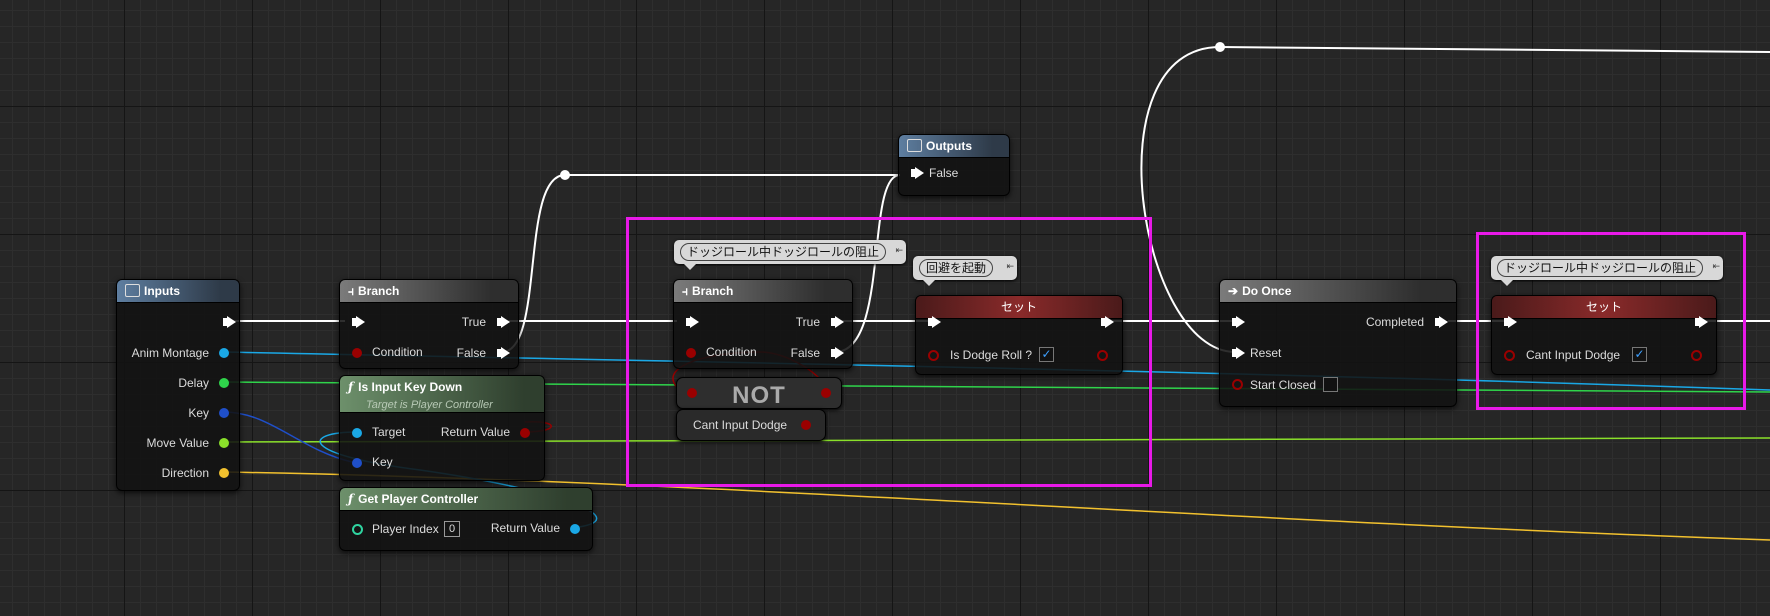  I want to click on do-once-title: Do Once, so click(1267, 291).